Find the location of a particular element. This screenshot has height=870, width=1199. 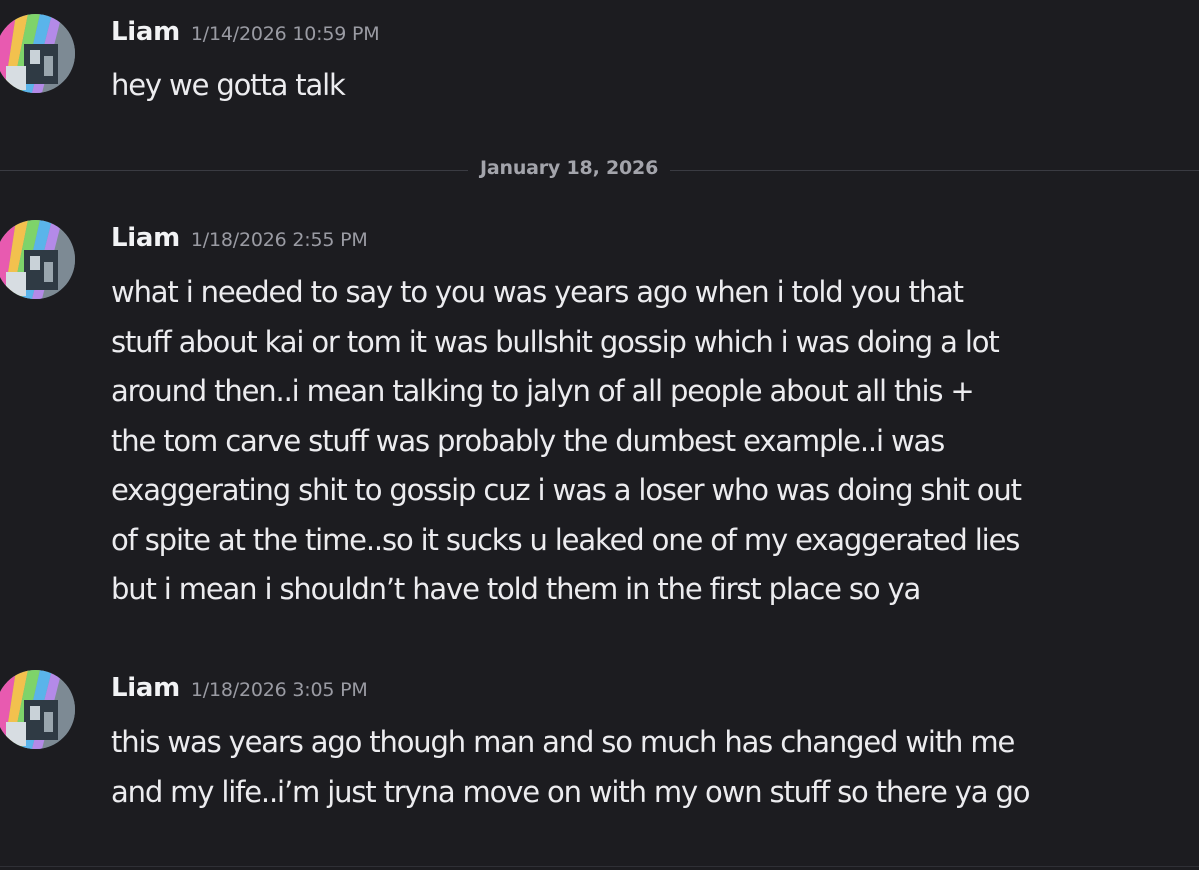

message-header: Liam 1/18/2026 2:55 PM is located at coordinates (239, 238).